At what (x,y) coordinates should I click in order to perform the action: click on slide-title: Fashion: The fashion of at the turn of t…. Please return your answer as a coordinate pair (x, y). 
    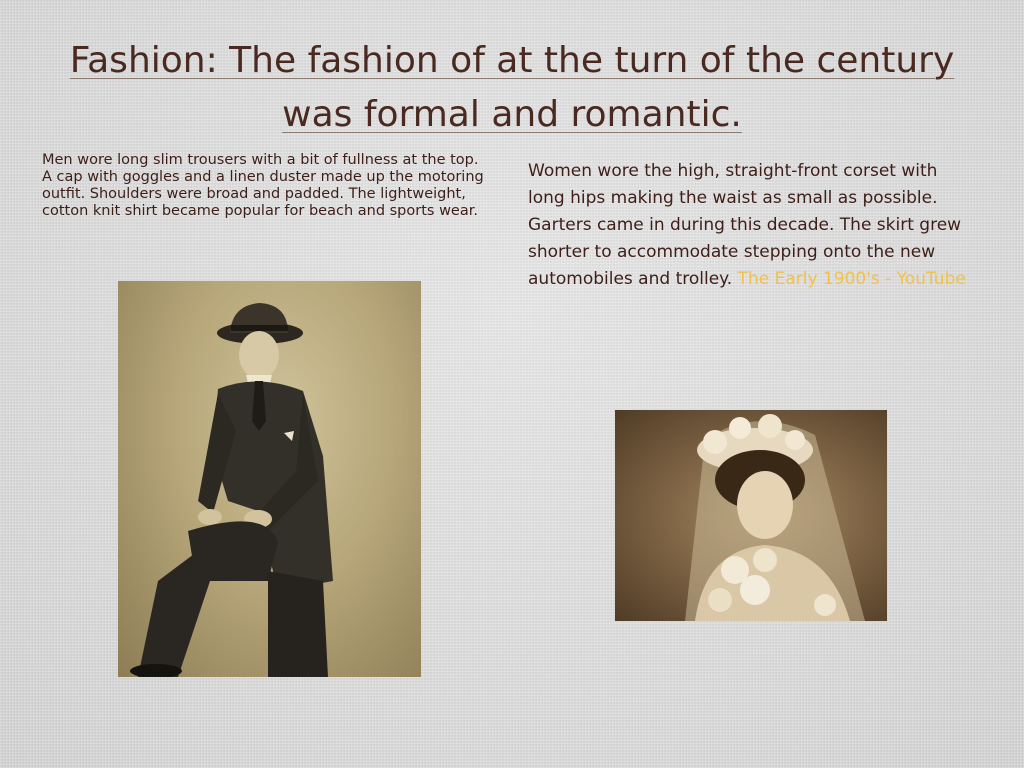
    Looking at the image, I should click on (512, 88).